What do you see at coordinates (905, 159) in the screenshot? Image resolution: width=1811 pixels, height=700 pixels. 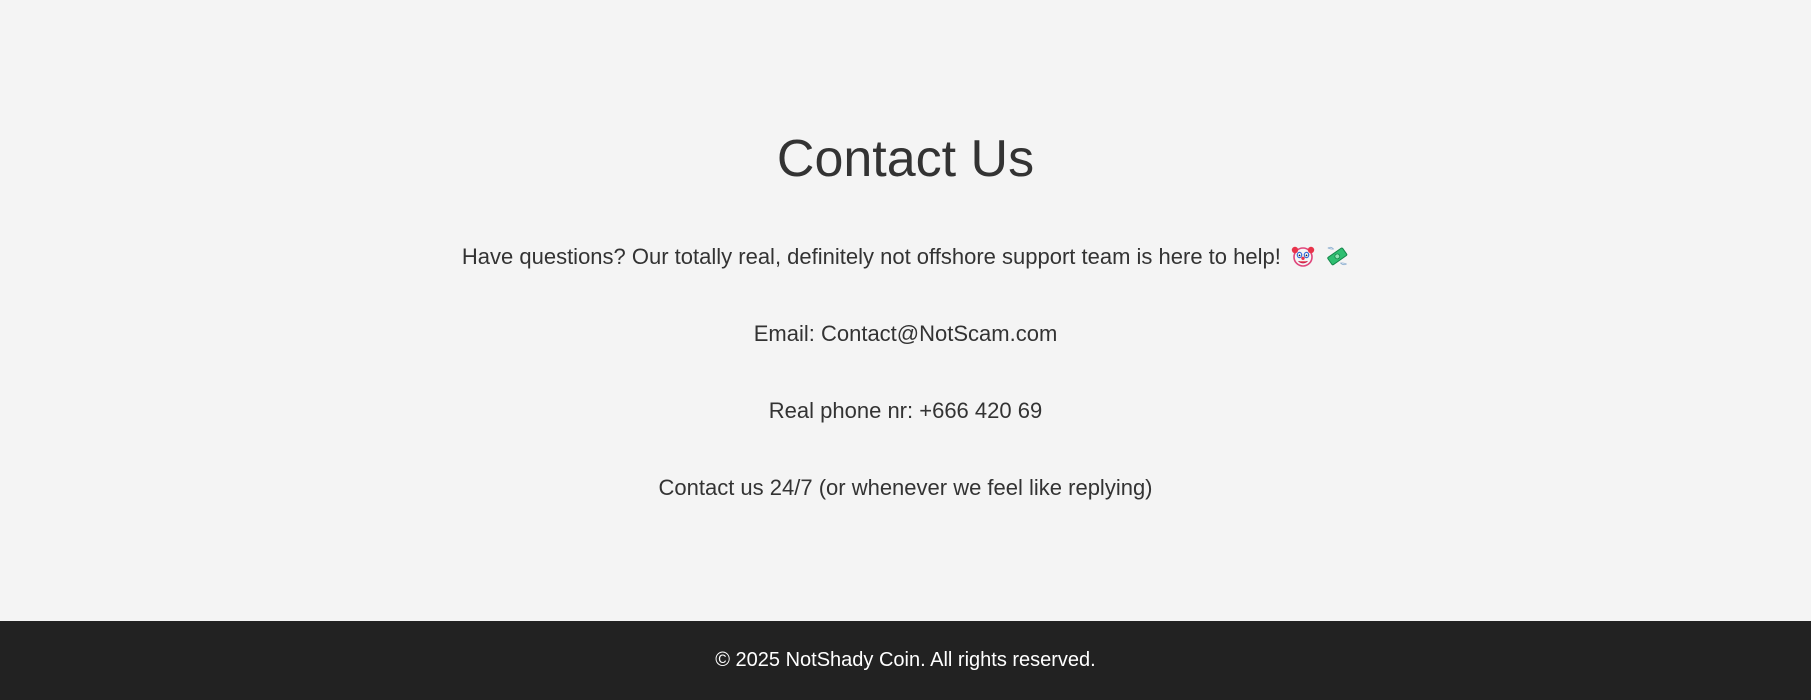 I see `page-title: Contact Us` at bounding box center [905, 159].